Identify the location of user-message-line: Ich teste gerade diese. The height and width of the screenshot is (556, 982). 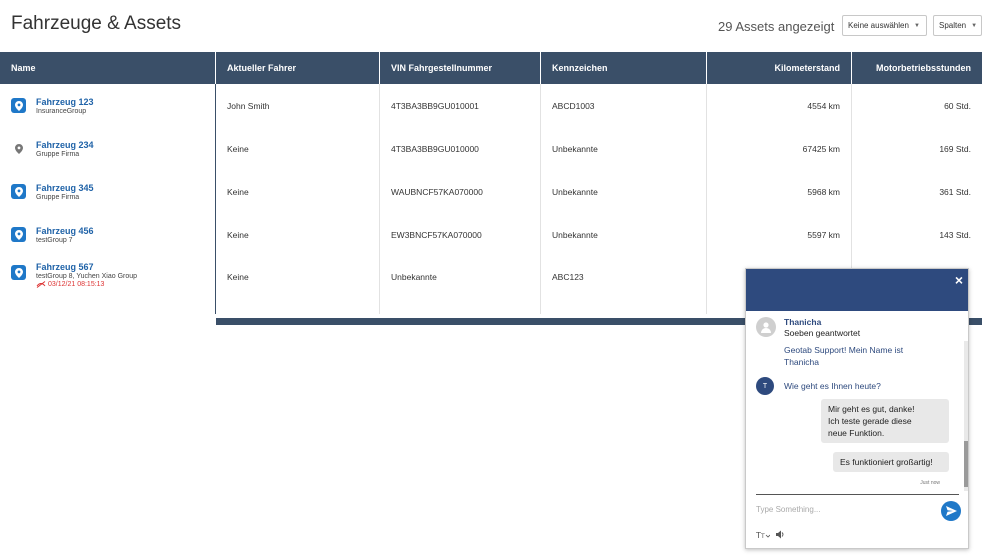
(870, 421).